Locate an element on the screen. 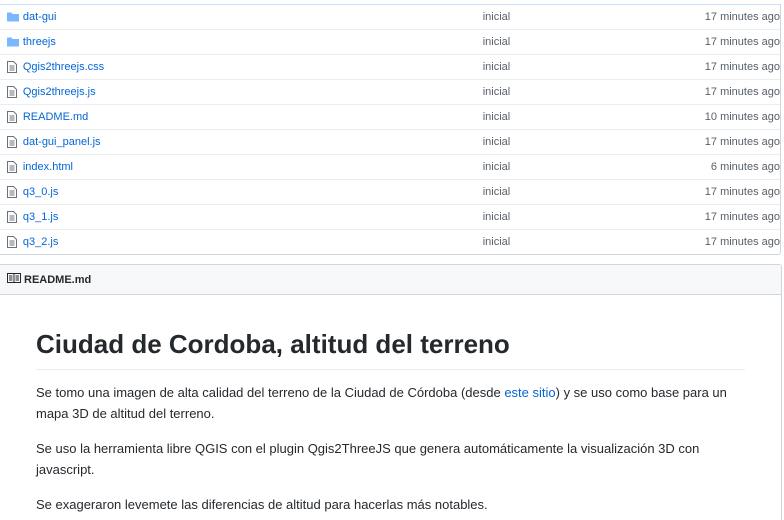 The height and width of the screenshot is (520, 784). file-name-link: q3_2.js is located at coordinates (253, 242).